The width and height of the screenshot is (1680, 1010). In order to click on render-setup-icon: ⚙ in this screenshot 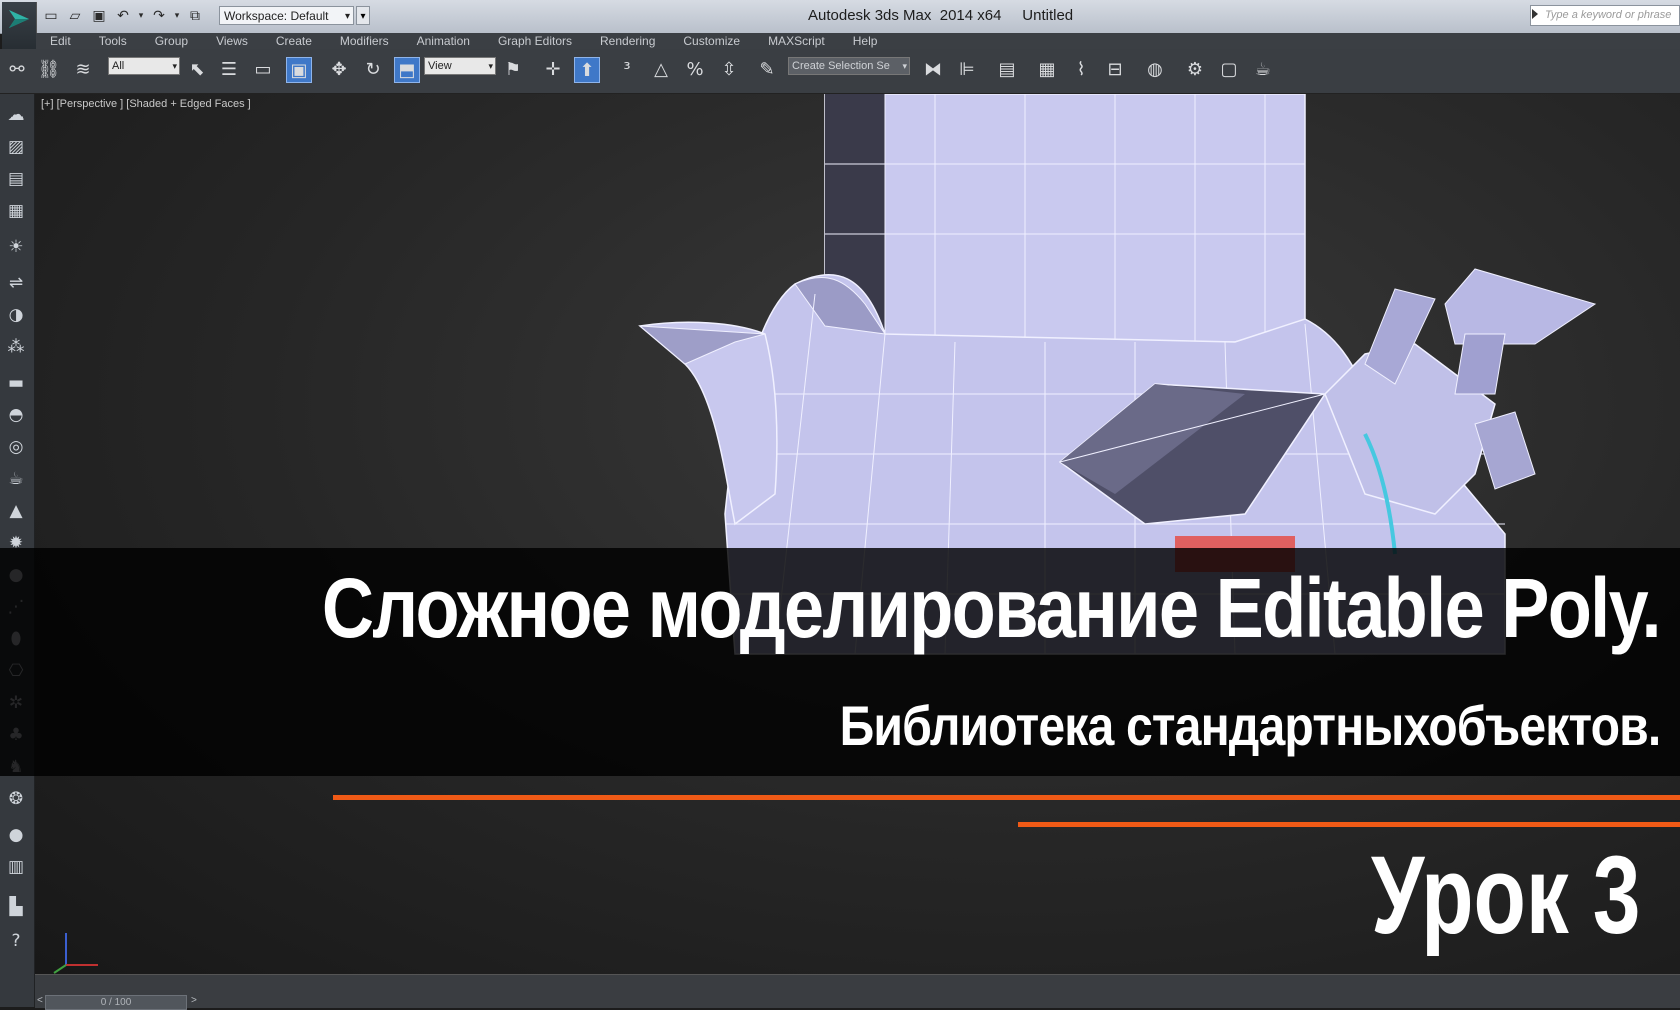, I will do `click(1195, 70)`.